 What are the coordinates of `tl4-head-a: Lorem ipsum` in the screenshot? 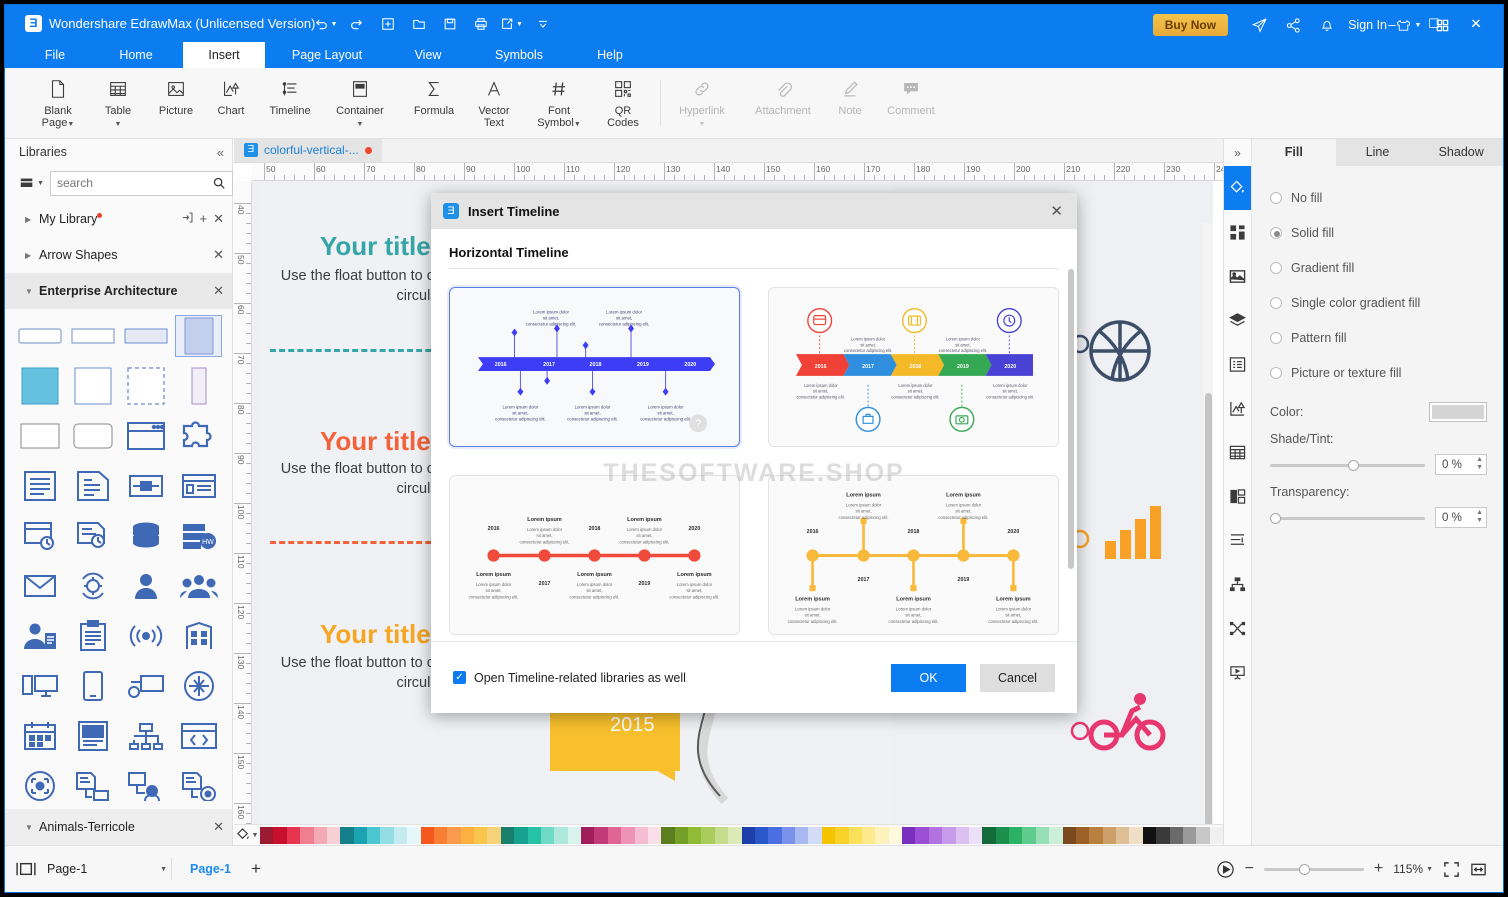 It's located at (863, 495).